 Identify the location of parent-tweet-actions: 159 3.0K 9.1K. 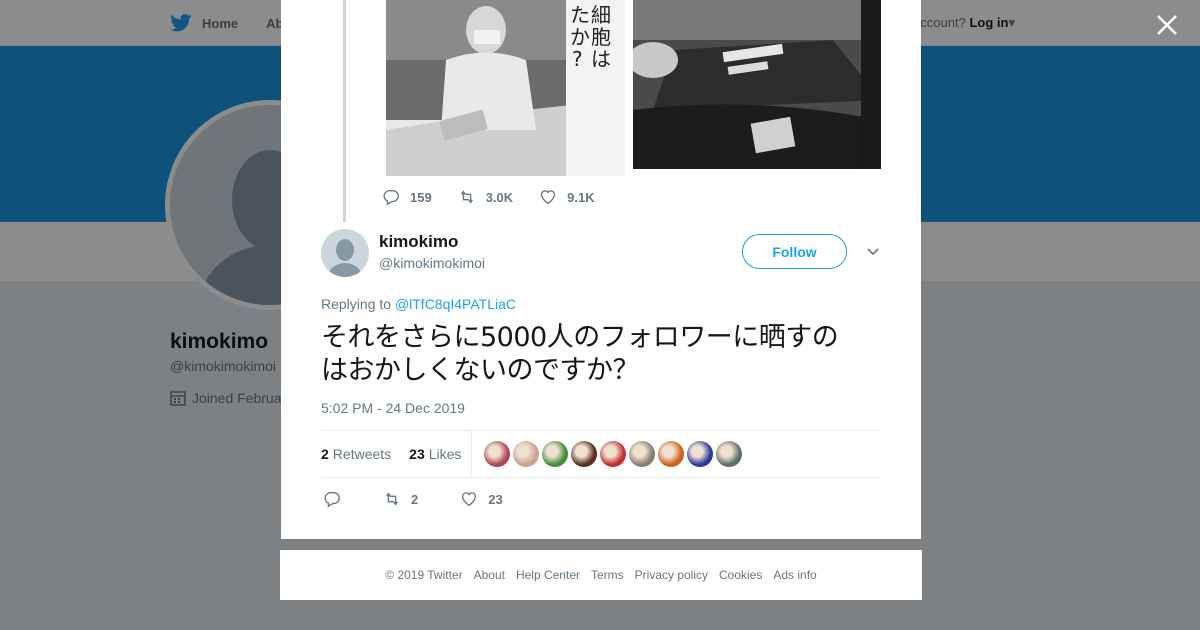
(501, 197).